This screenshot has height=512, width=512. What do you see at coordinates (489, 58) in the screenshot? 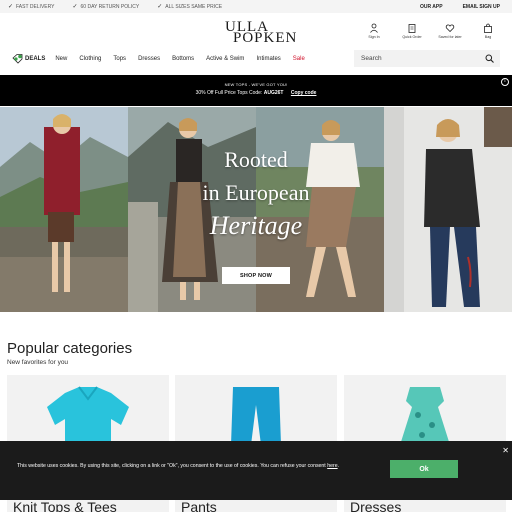
I see `search-icon` at bounding box center [489, 58].